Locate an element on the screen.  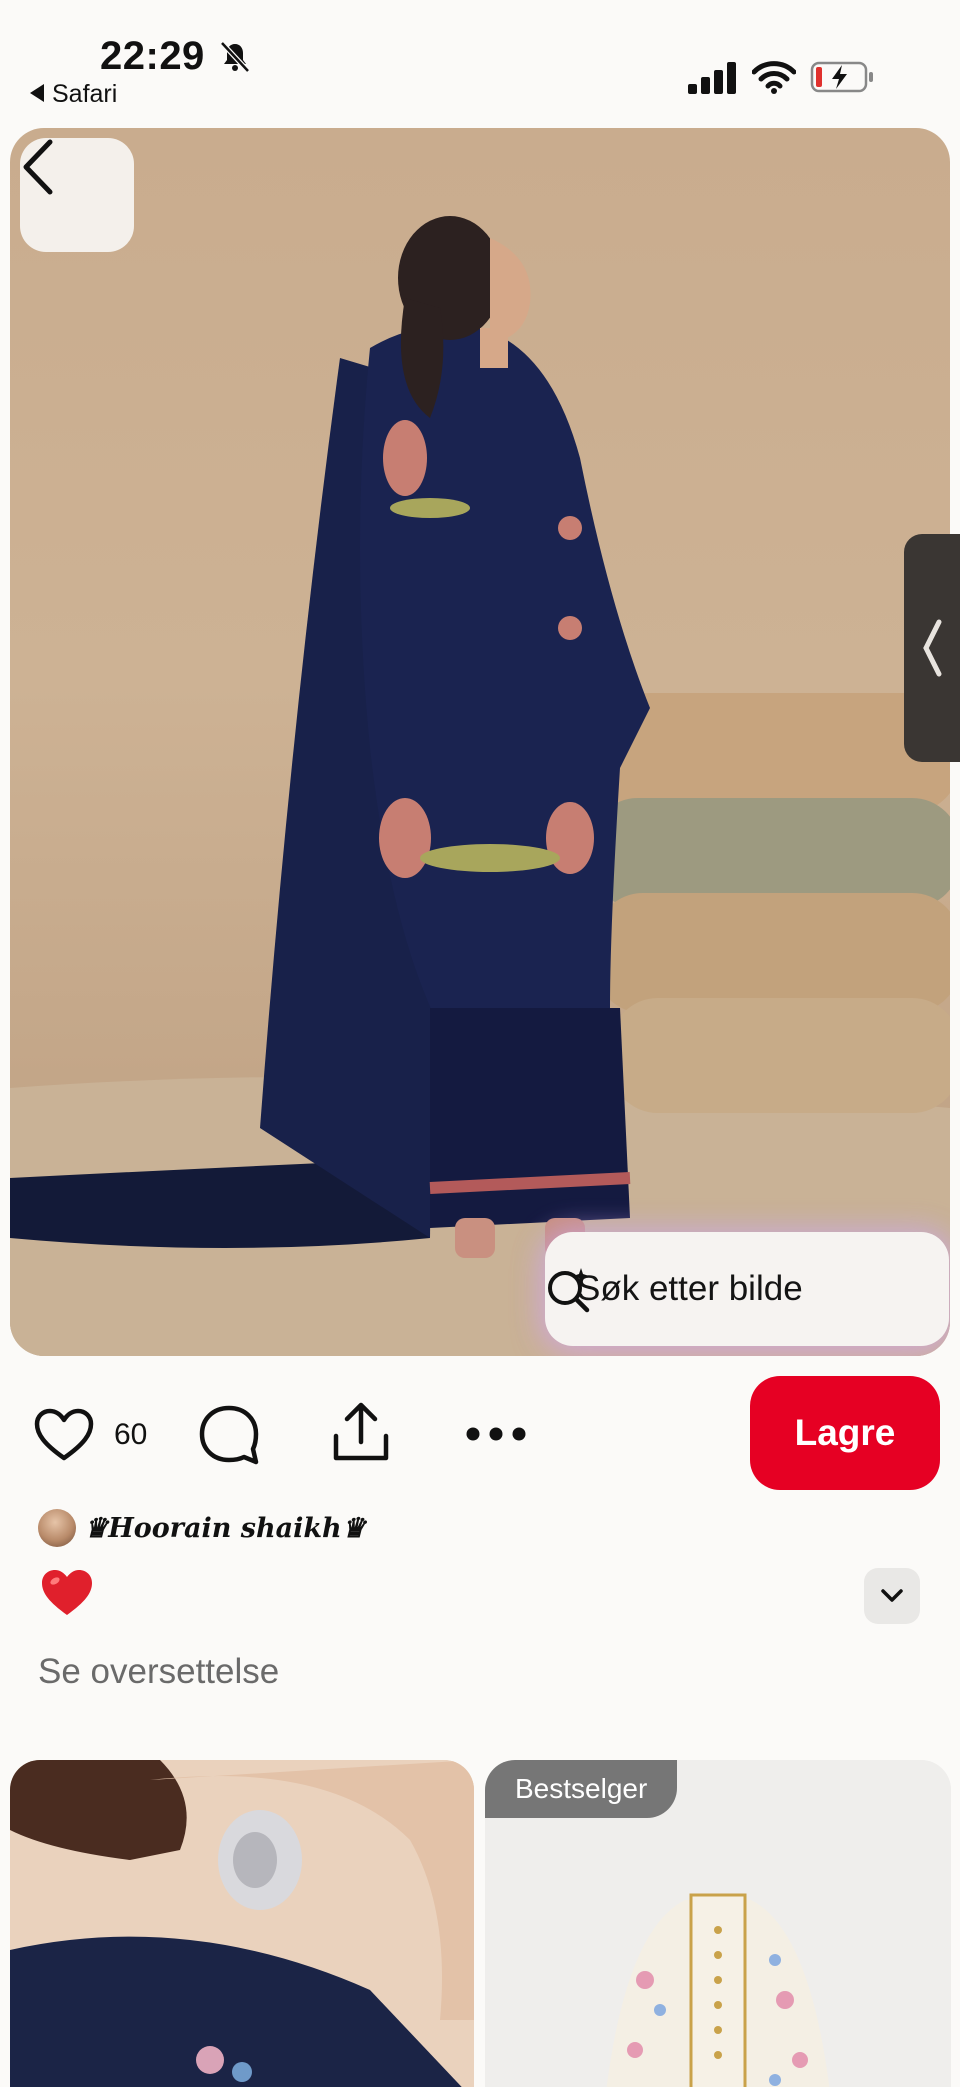
signal-icon is located at coordinates (712, 78).